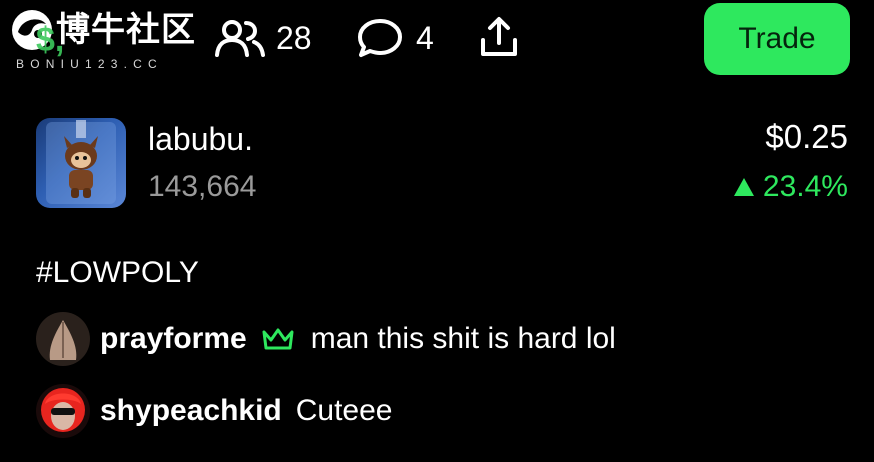  What do you see at coordinates (240, 38) in the screenshot?
I see `users-icon` at bounding box center [240, 38].